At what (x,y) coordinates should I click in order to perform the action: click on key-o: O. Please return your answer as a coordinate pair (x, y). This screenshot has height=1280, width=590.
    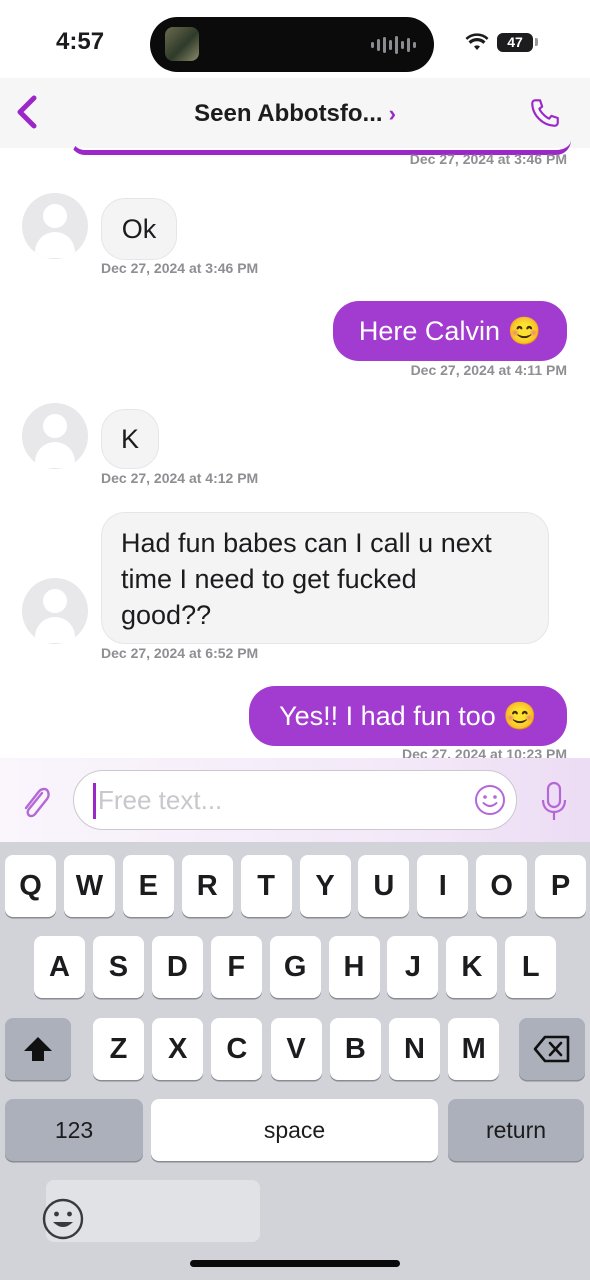
    Looking at the image, I should click on (502, 886).